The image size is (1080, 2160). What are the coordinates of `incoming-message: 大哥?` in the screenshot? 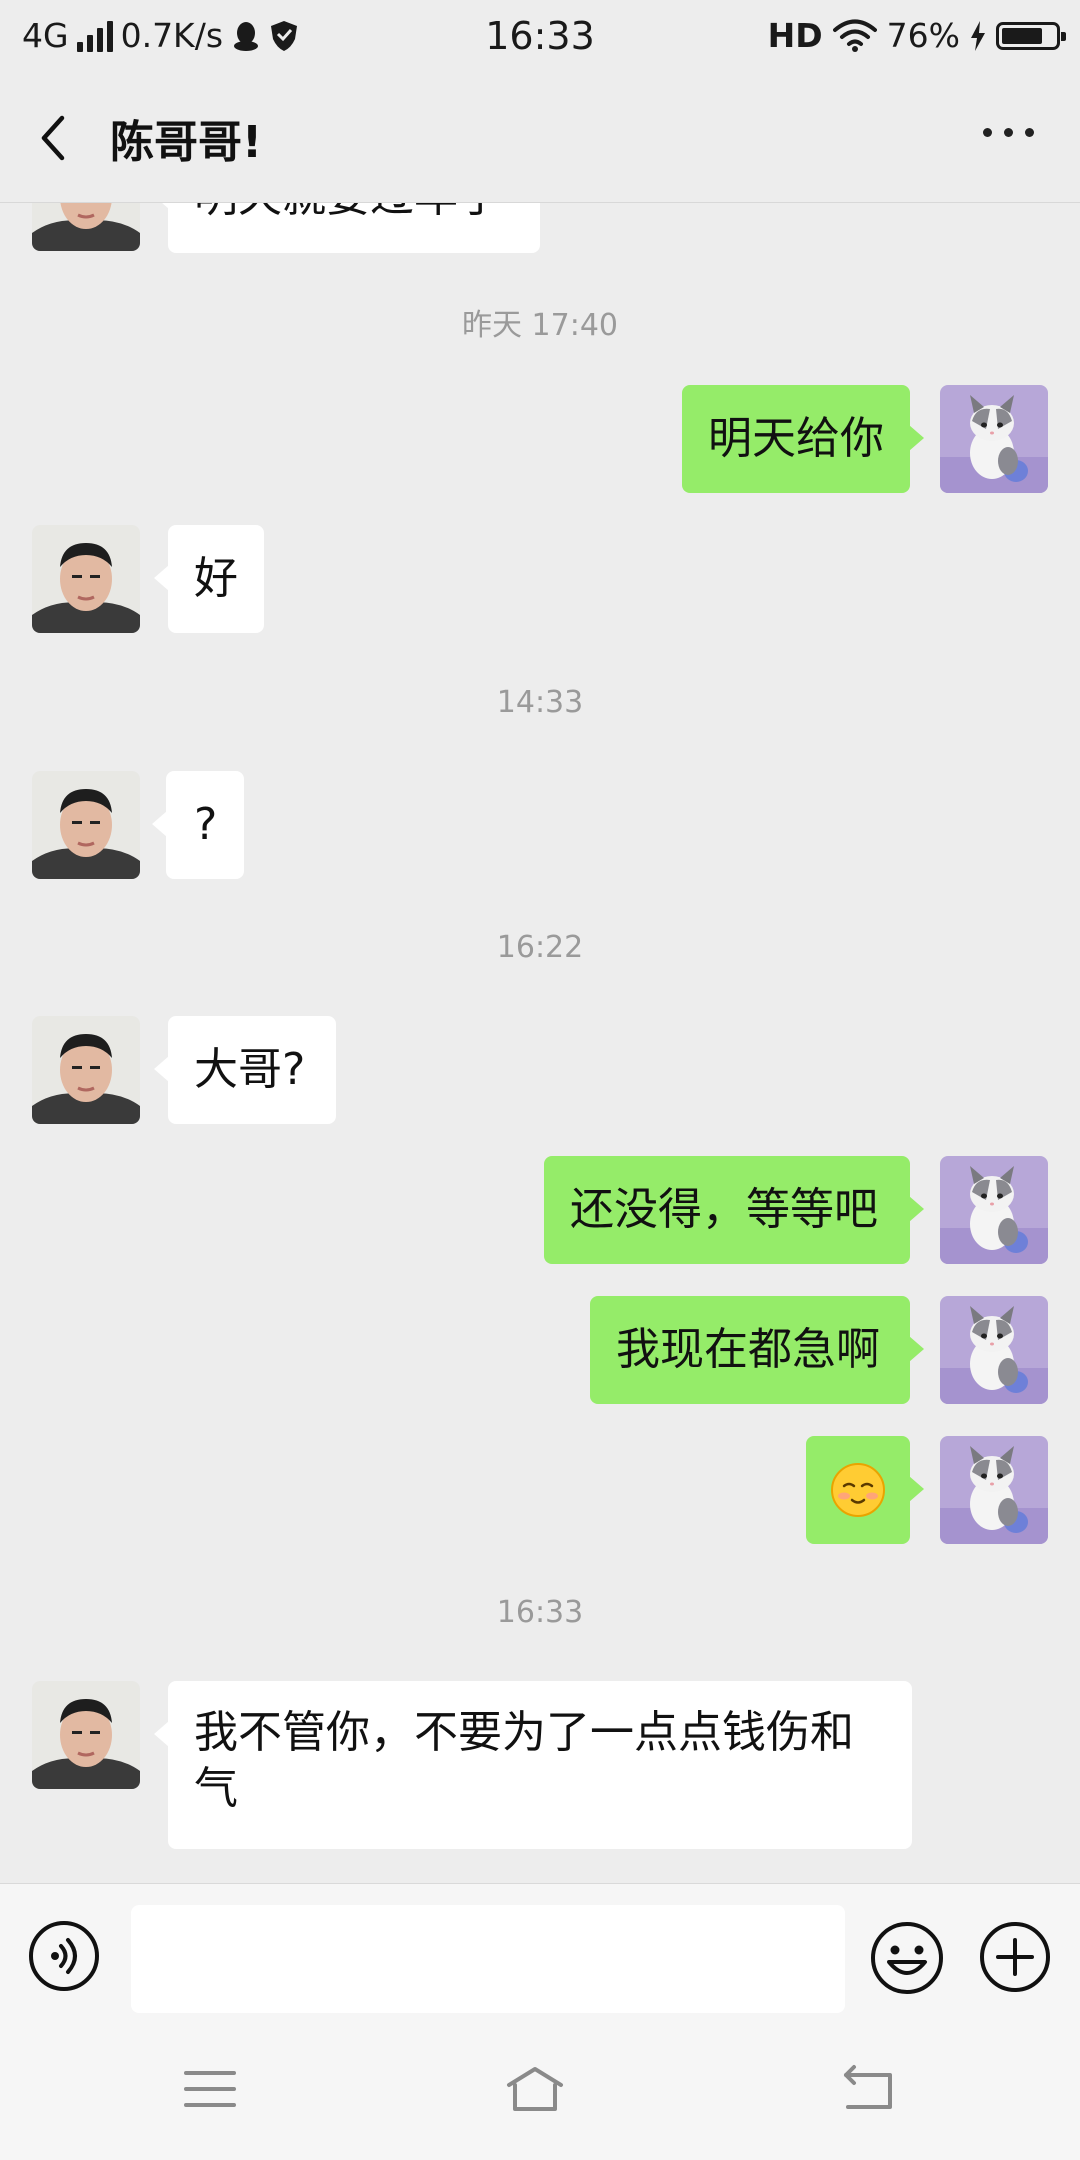 It's located at (245, 1070).